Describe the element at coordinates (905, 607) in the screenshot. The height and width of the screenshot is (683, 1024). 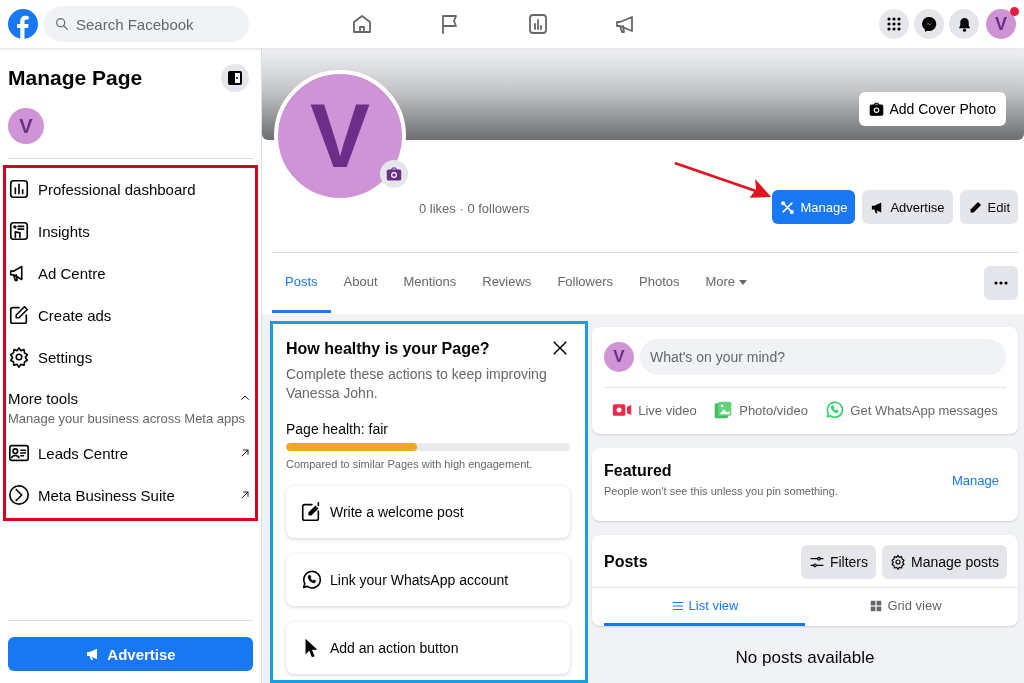
I see `view-tab: Grid view` at that location.